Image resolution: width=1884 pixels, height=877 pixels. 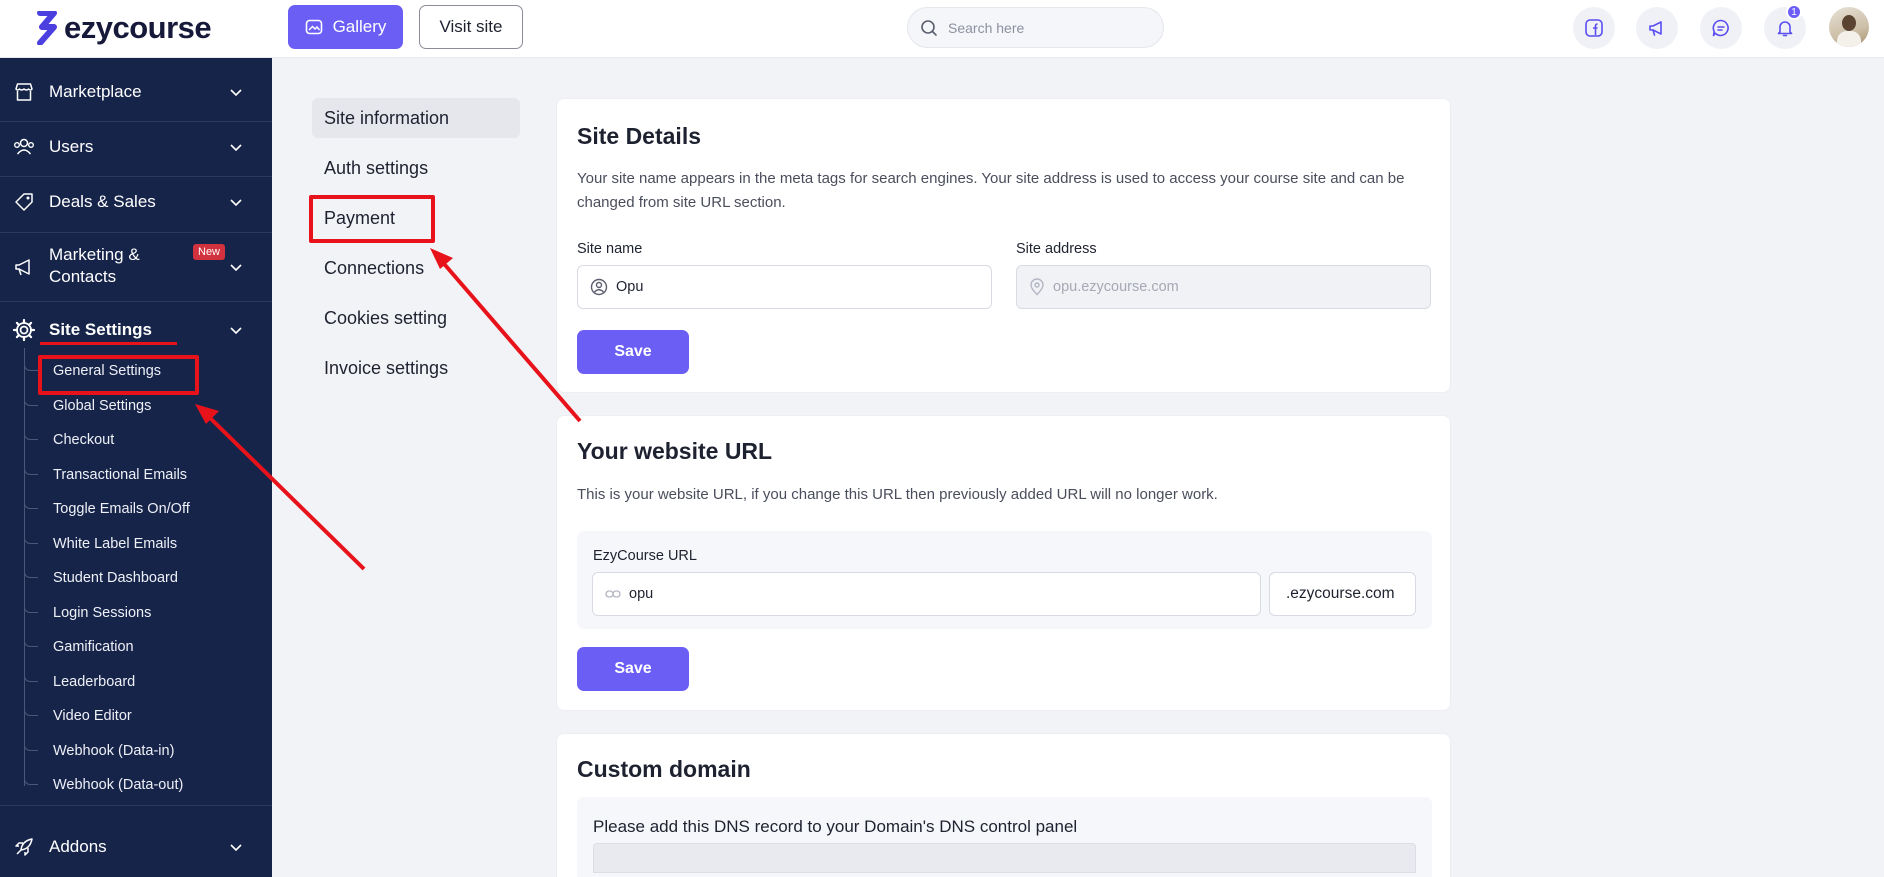 What do you see at coordinates (784, 287) in the screenshot?
I see `site-name-field: Opu` at bounding box center [784, 287].